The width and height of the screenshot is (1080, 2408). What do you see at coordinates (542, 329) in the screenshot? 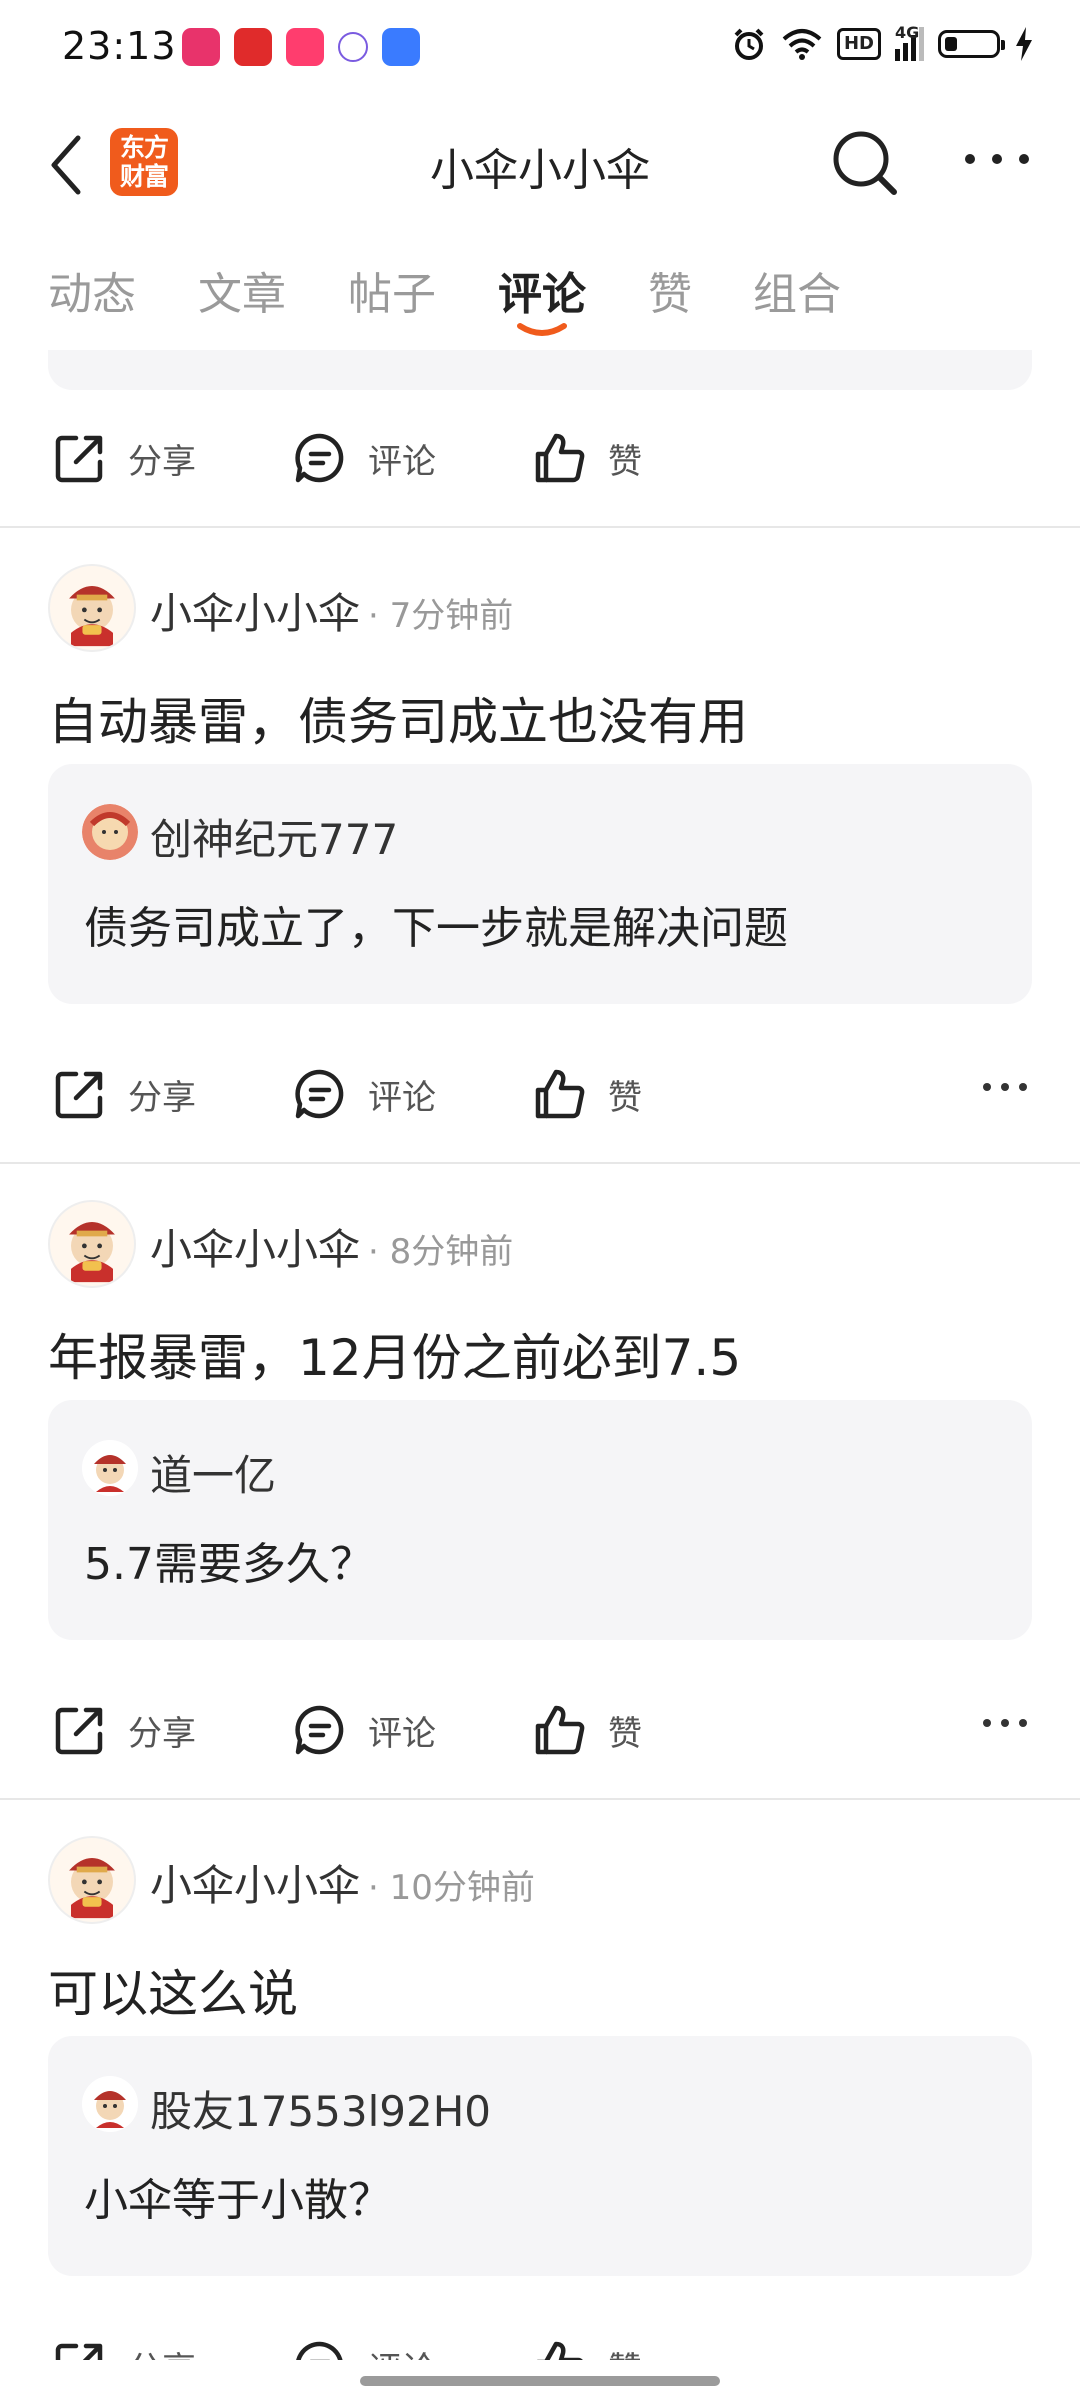
I see `active-tab-indicator` at bounding box center [542, 329].